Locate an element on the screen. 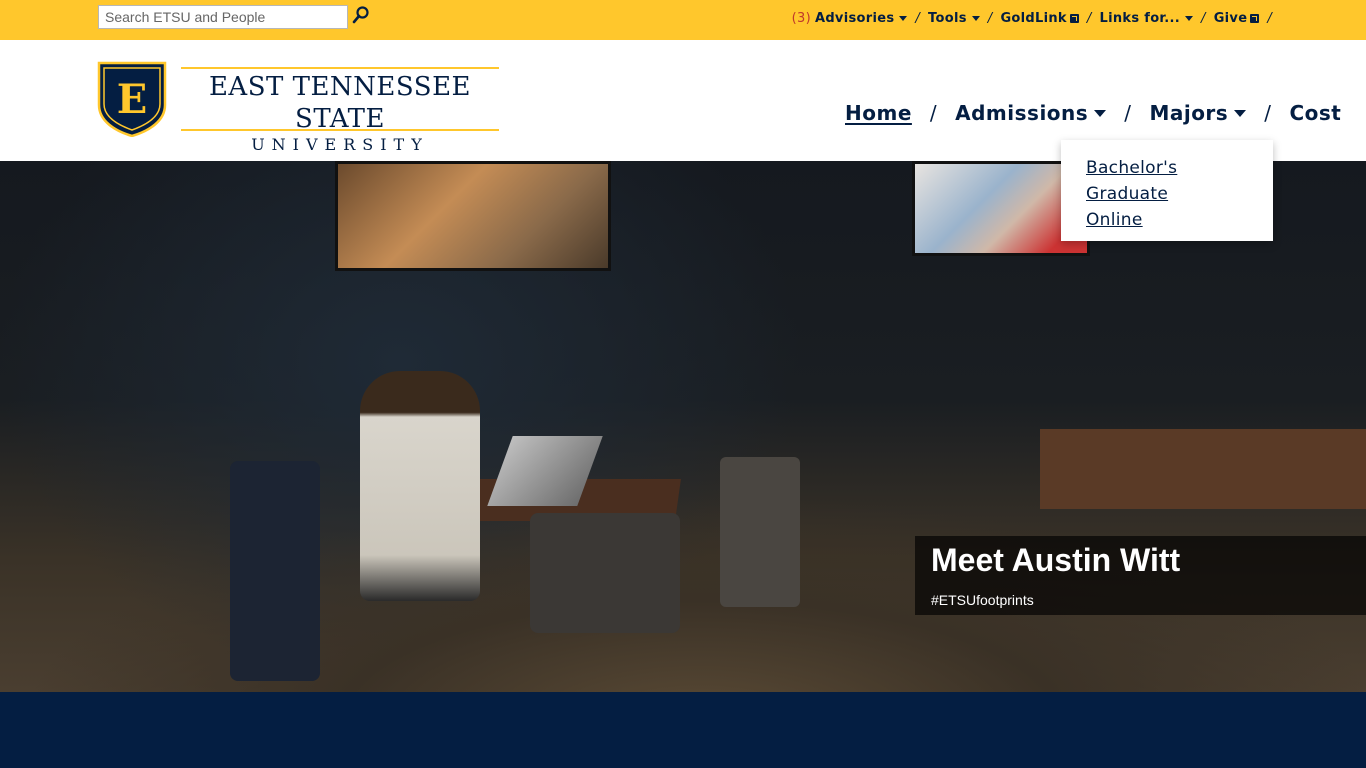  goldlink-label: GoldLink is located at coordinates (1033, 18).